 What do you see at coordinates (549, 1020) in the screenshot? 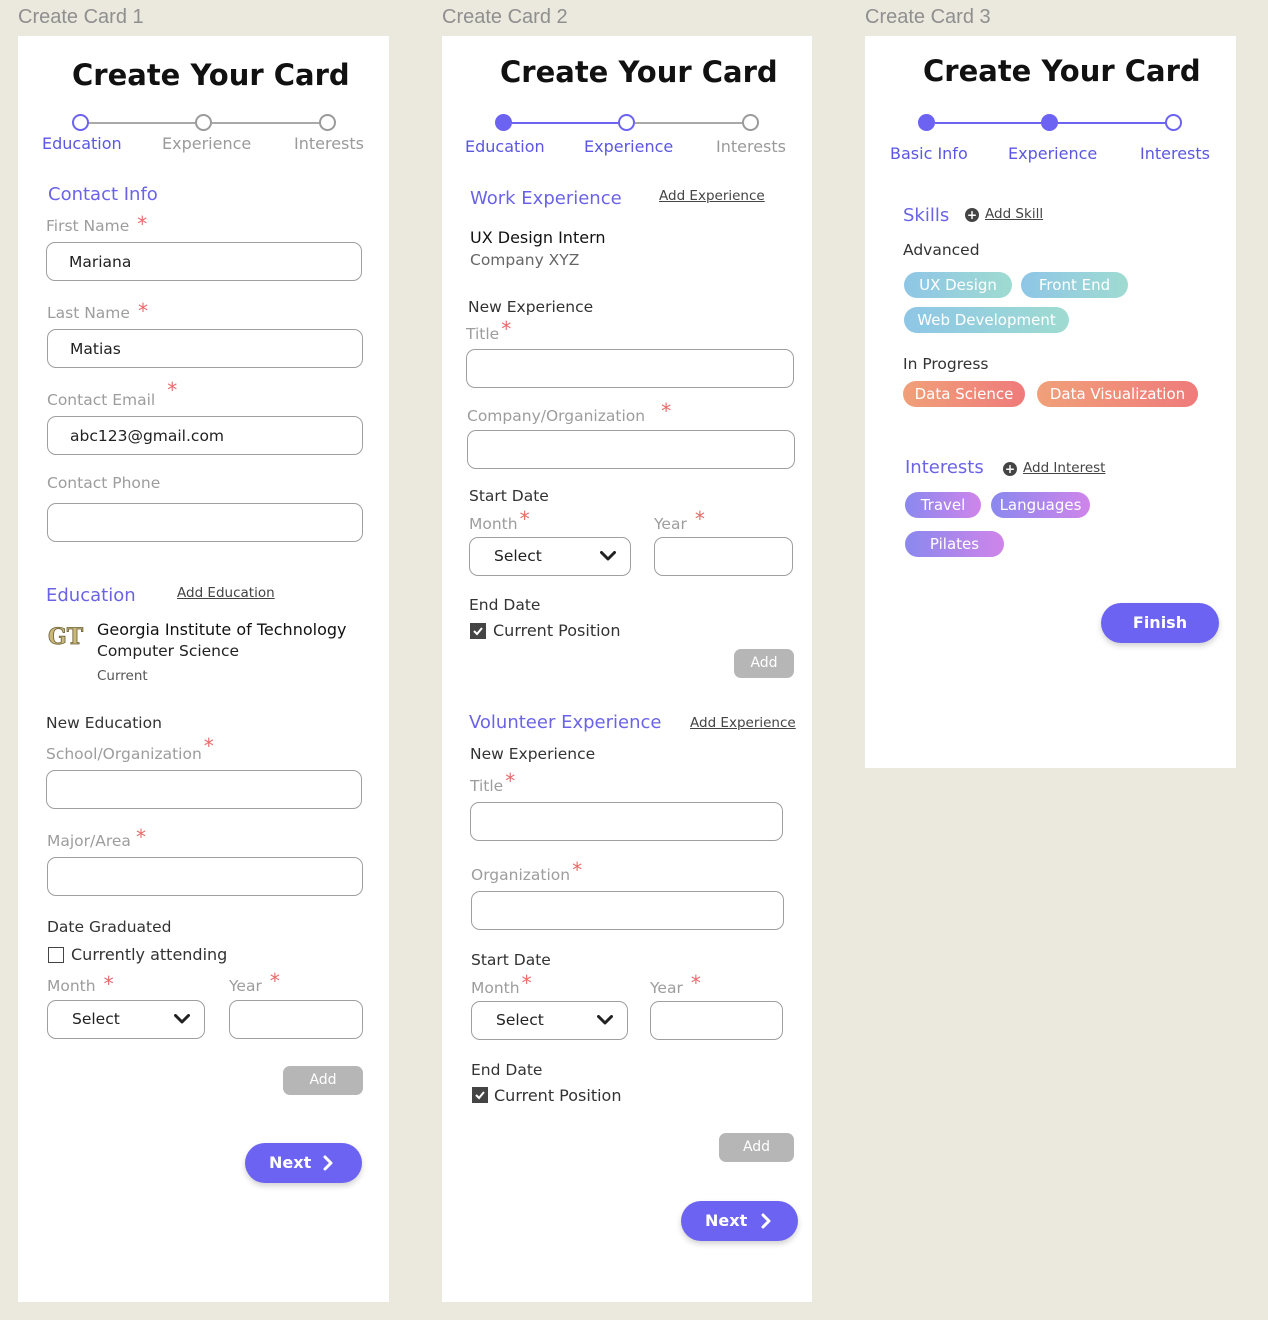
I see `month-select-2: Select` at bounding box center [549, 1020].